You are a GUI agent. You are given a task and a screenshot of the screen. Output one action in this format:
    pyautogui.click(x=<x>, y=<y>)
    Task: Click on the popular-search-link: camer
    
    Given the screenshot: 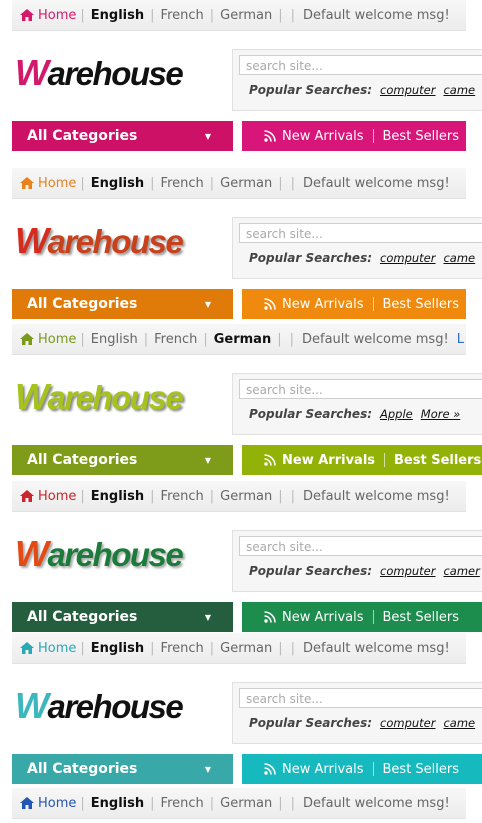 What is the action you would take?
    pyautogui.click(x=461, y=571)
    